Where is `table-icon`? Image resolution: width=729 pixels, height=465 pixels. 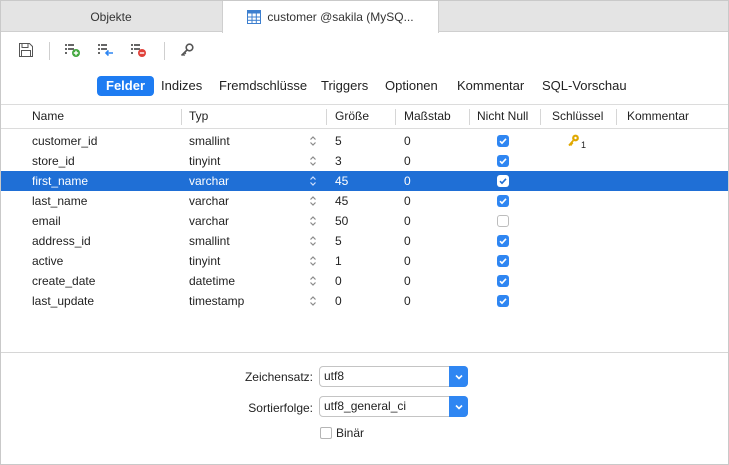 table-icon is located at coordinates (254, 17).